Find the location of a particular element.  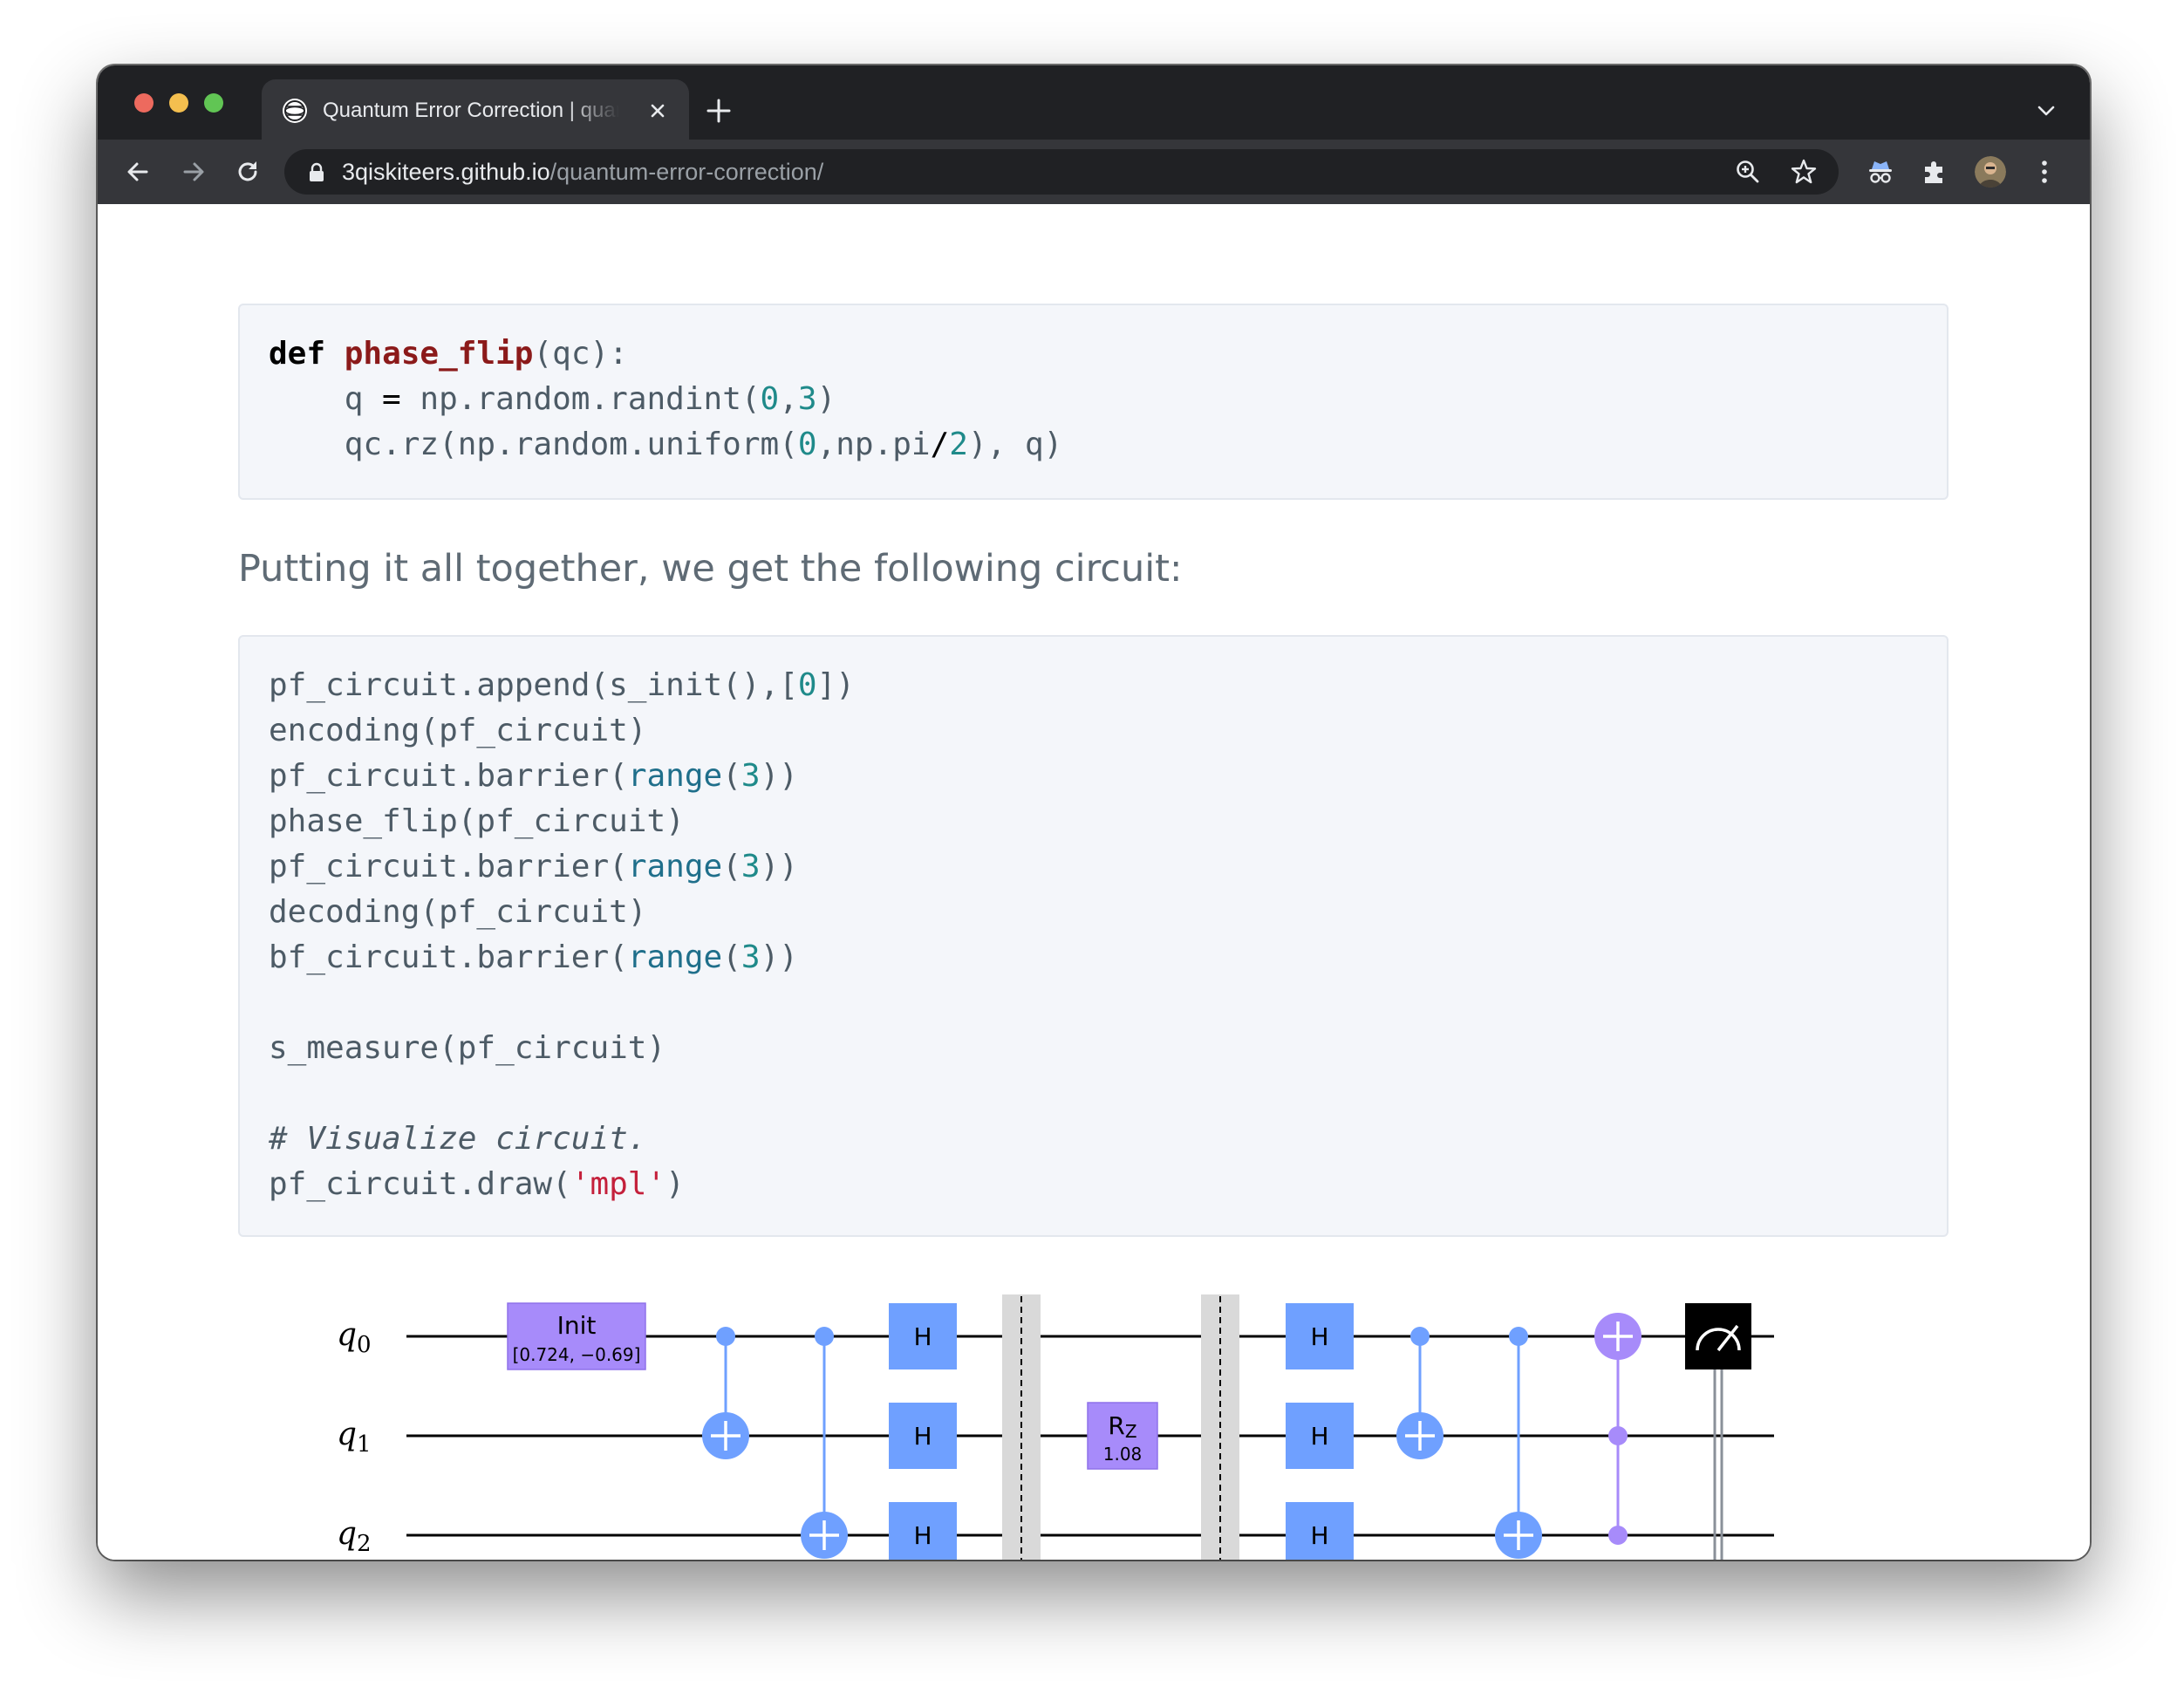

incognito-extension-icon is located at coordinates (1880, 172).